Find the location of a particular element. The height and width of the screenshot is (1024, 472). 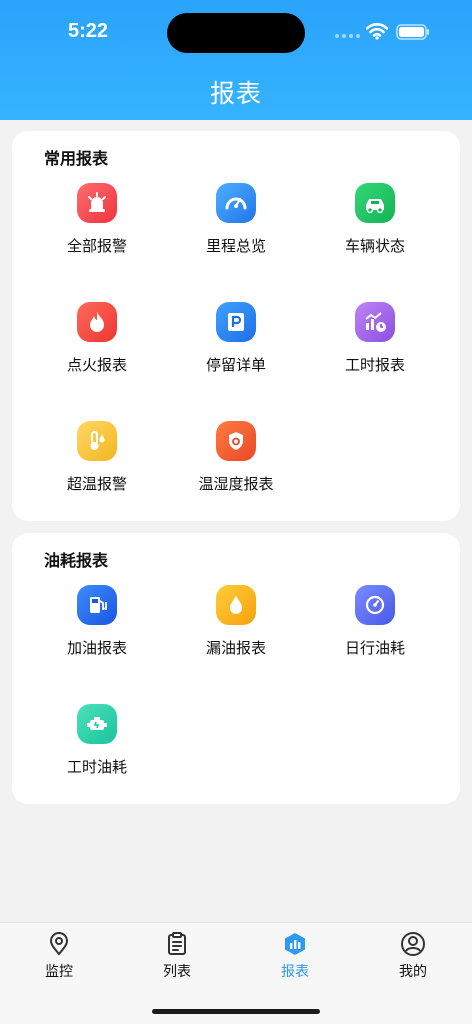

engine-icon is located at coordinates (97, 724).